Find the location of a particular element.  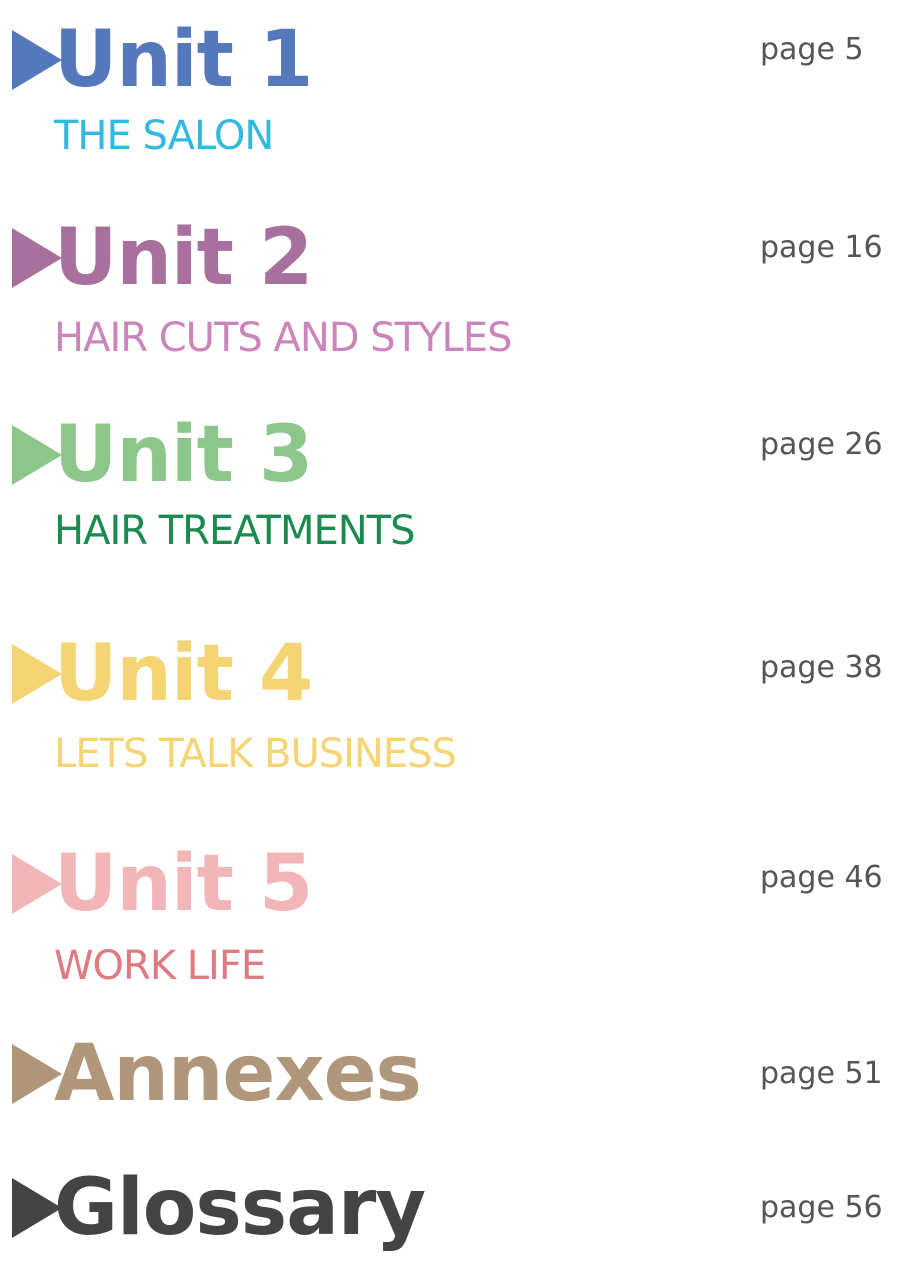

unit-subtitle: LETS TALK BUSINESS is located at coordinates (255, 754).